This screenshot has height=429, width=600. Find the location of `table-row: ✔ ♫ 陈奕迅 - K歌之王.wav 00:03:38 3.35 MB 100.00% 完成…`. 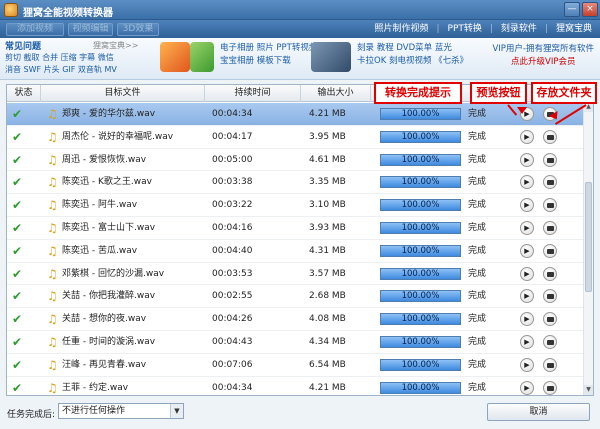

table-row: ✔ ♫ 陈奕迅 - K歌之王.wav 00:03:38 3.35 MB 100.00% 完成… is located at coordinates (295, 183).